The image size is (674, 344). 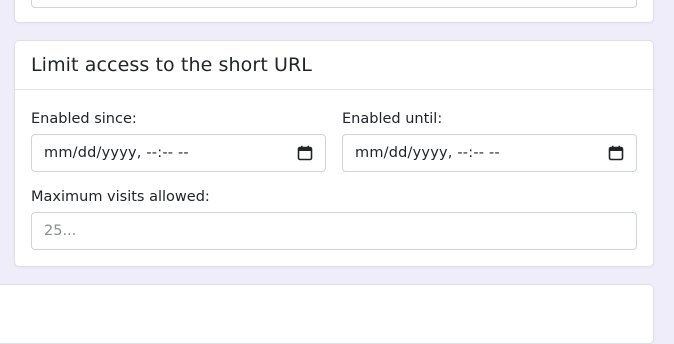 What do you see at coordinates (120, 197) in the screenshot?
I see `max-visits-label: Maximum visits allowed:` at bounding box center [120, 197].